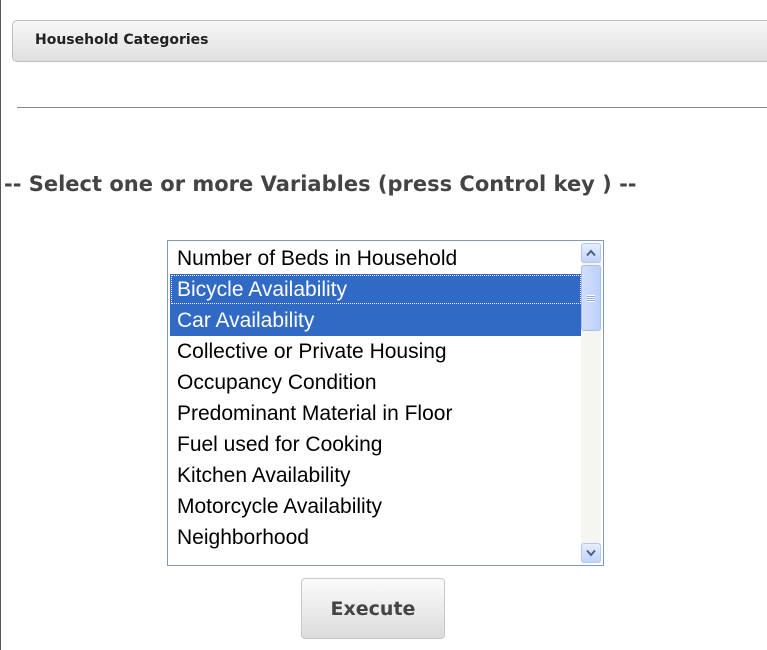 The height and width of the screenshot is (650, 767). What do you see at coordinates (376, 289) in the screenshot?
I see `list-item: Bicycle Availability` at bounding box center [376, 289].